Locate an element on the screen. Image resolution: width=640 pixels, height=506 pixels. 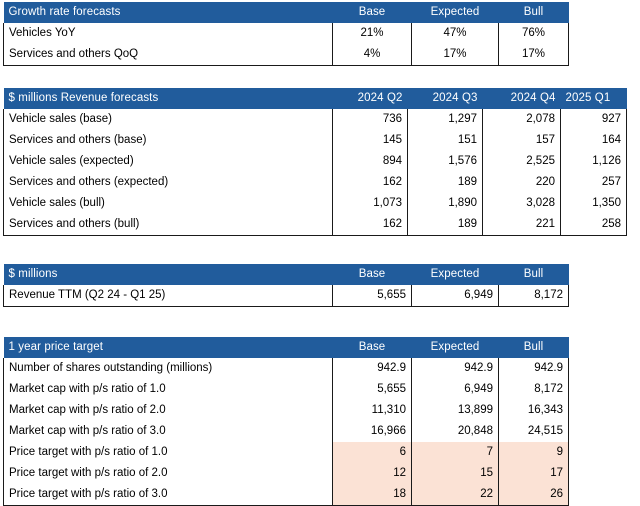
table-row: Vehicles YoY 21% 47% 76% is located at coordinates (286, 33).